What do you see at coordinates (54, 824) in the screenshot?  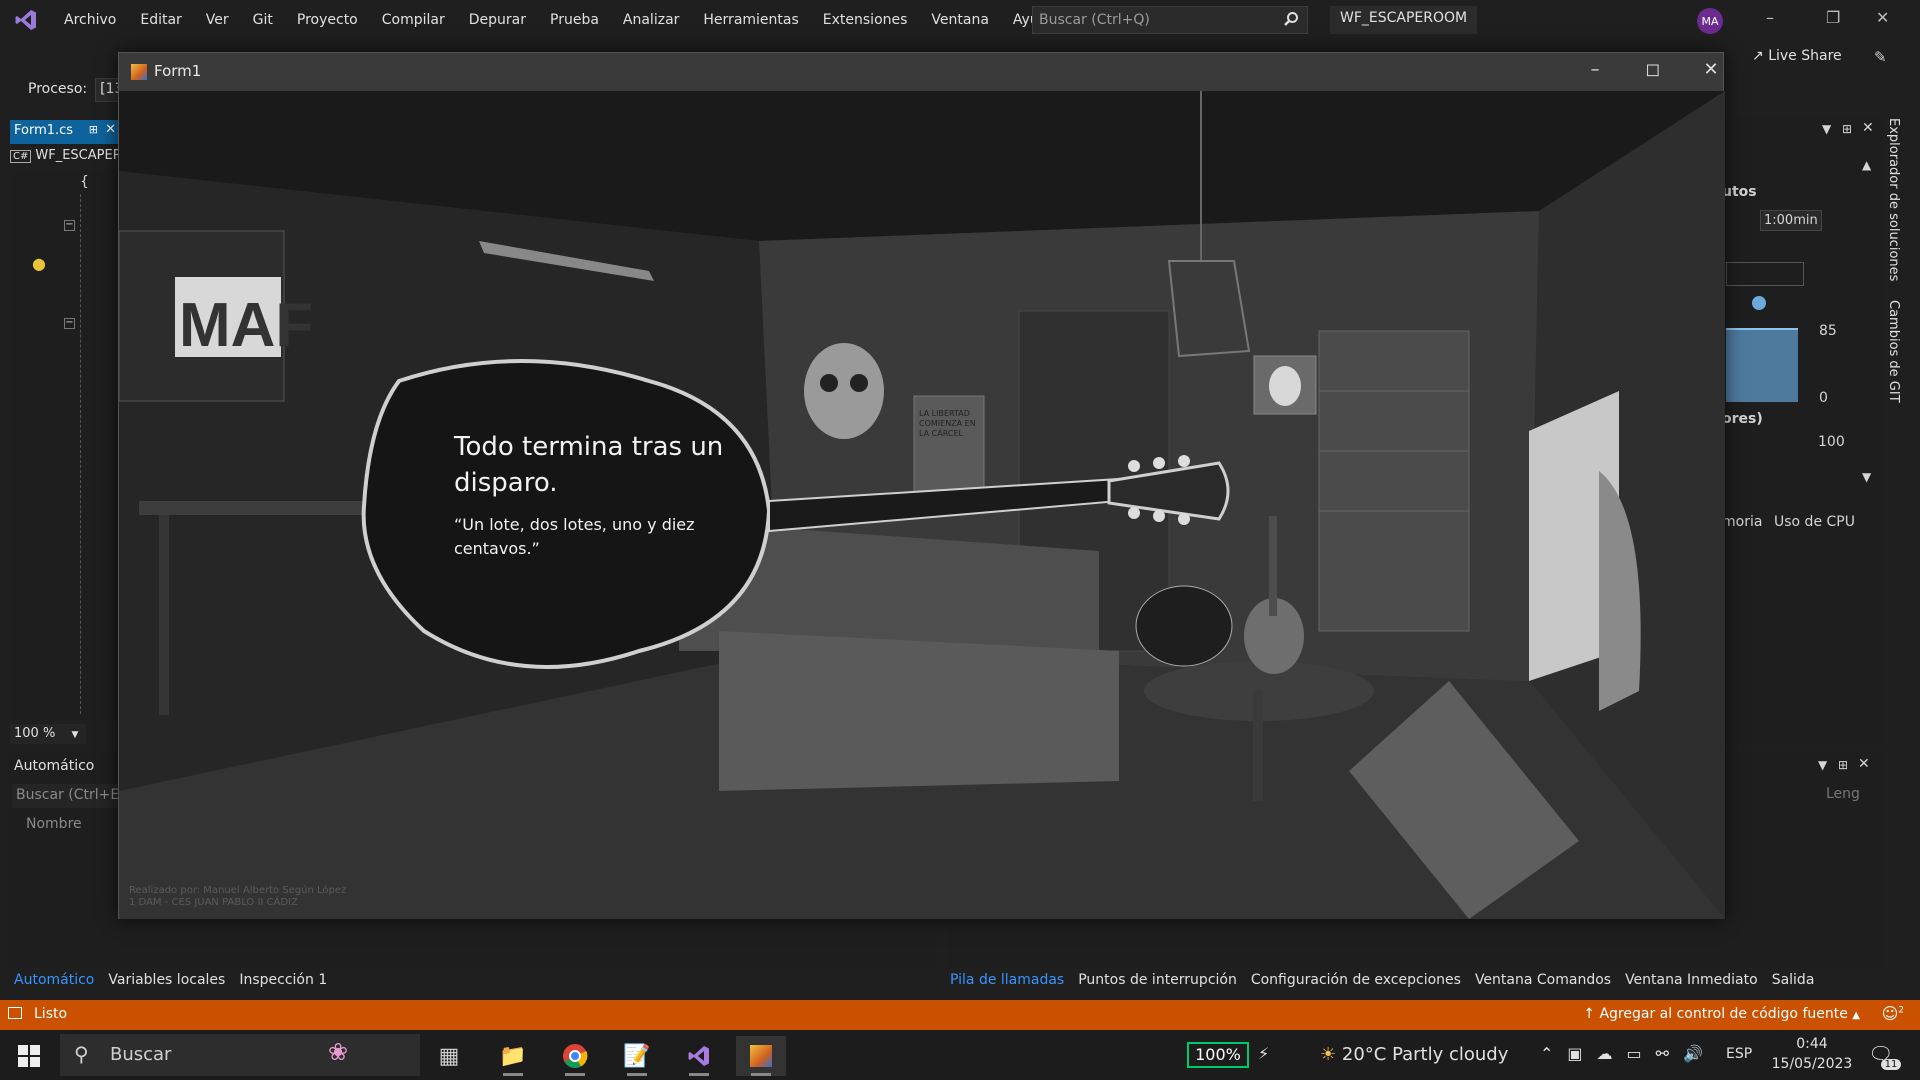 I see `column-header-name: Nombre` at bounding box center [54, 824].